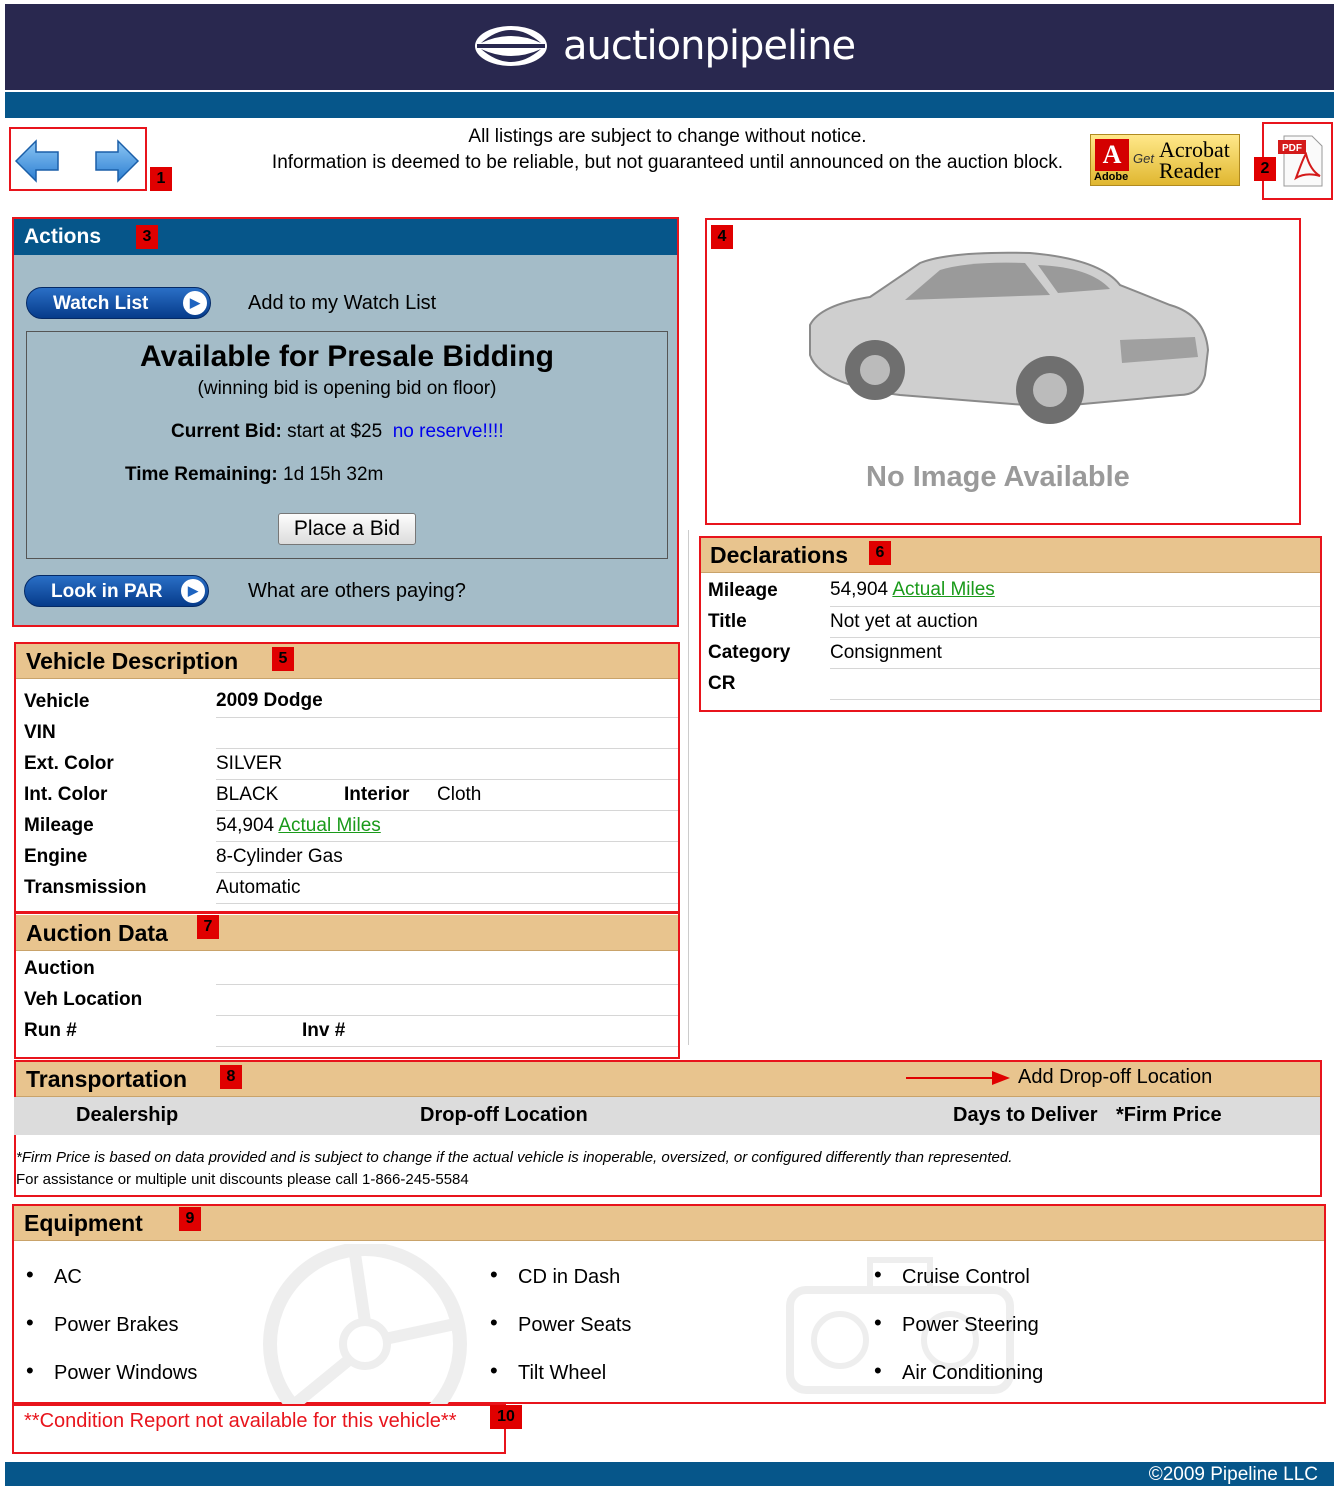 The image size is (1334, 1486). What do you see at coordinates (447, 1031) in the screenshot?
I see `auction-value: Inv #` at bounding box center [447, 1031].